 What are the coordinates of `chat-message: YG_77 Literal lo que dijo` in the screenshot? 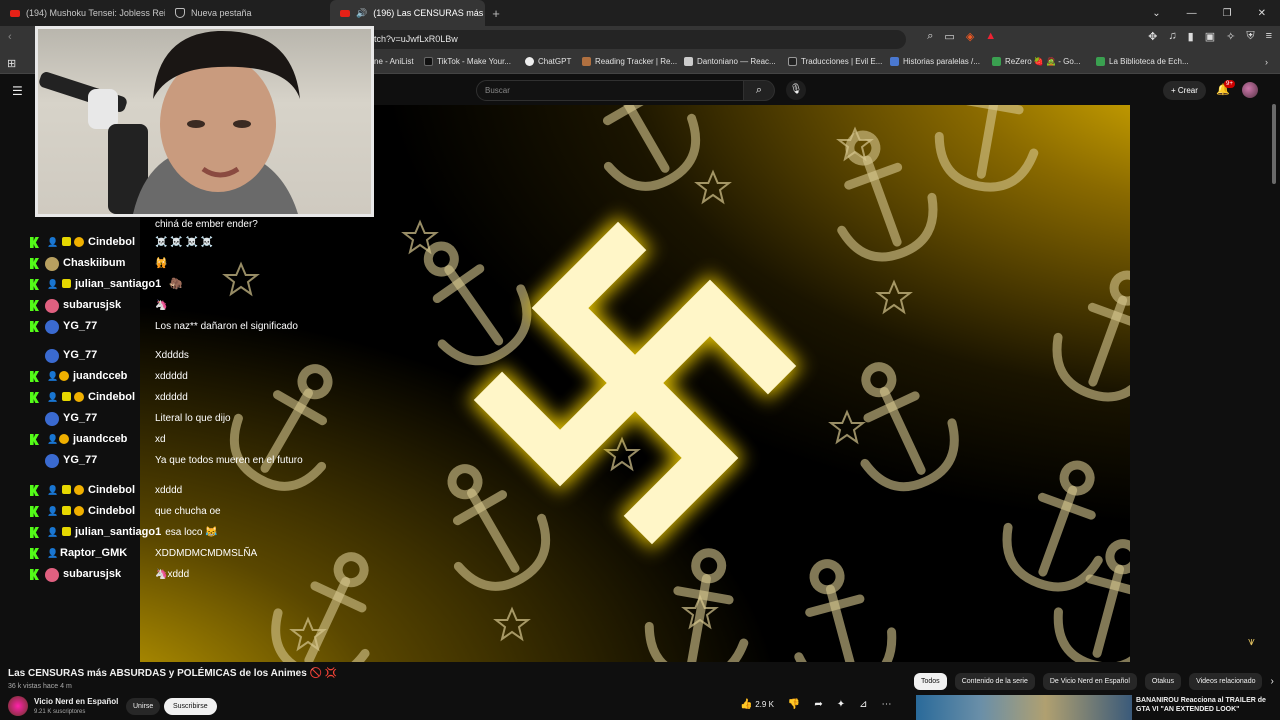 It's located at (130, 419).